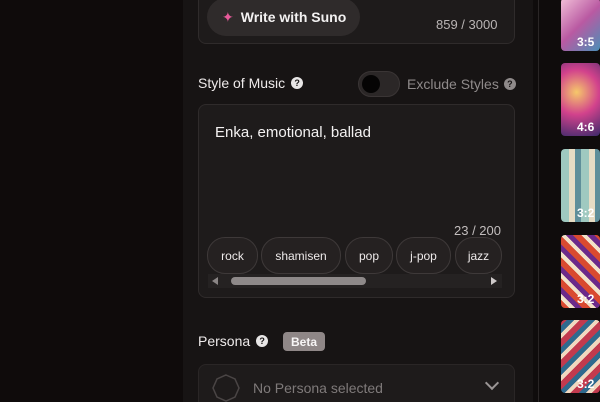 The height and width of the screenshot is (402, 600). What do you see at coordinates (371, 84) in the screenshot?
I see `toggle-knob` at bounding box center [371, 84].